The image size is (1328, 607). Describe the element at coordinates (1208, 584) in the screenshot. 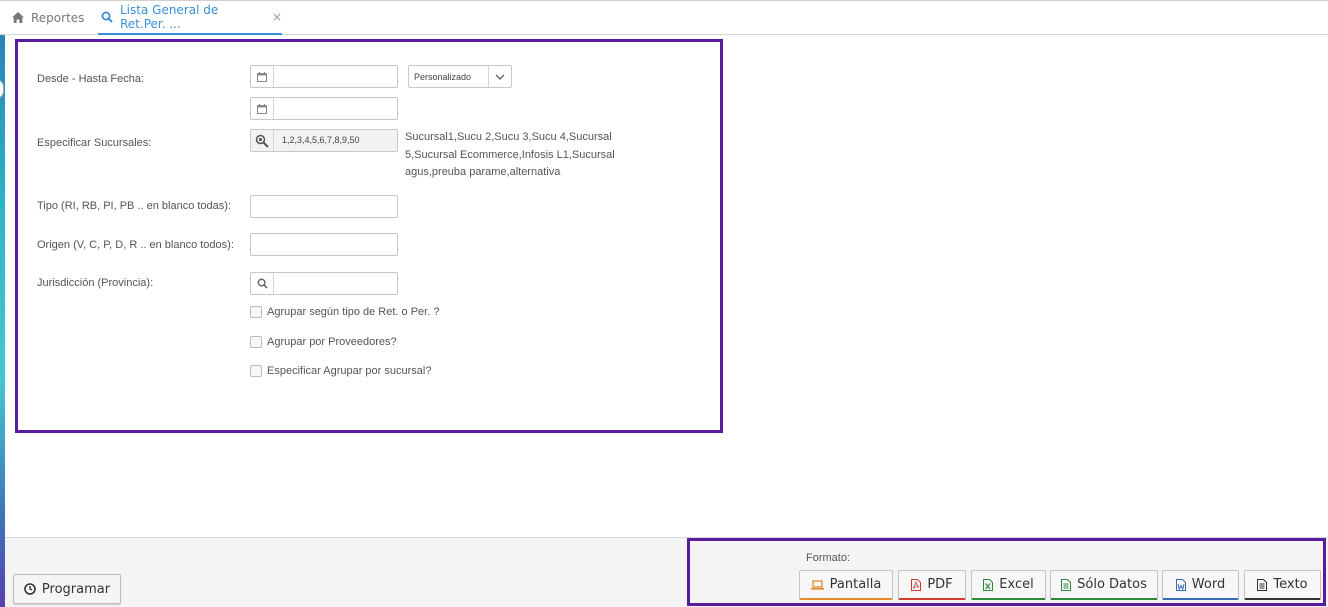

I see `word-label: Word` at that location.